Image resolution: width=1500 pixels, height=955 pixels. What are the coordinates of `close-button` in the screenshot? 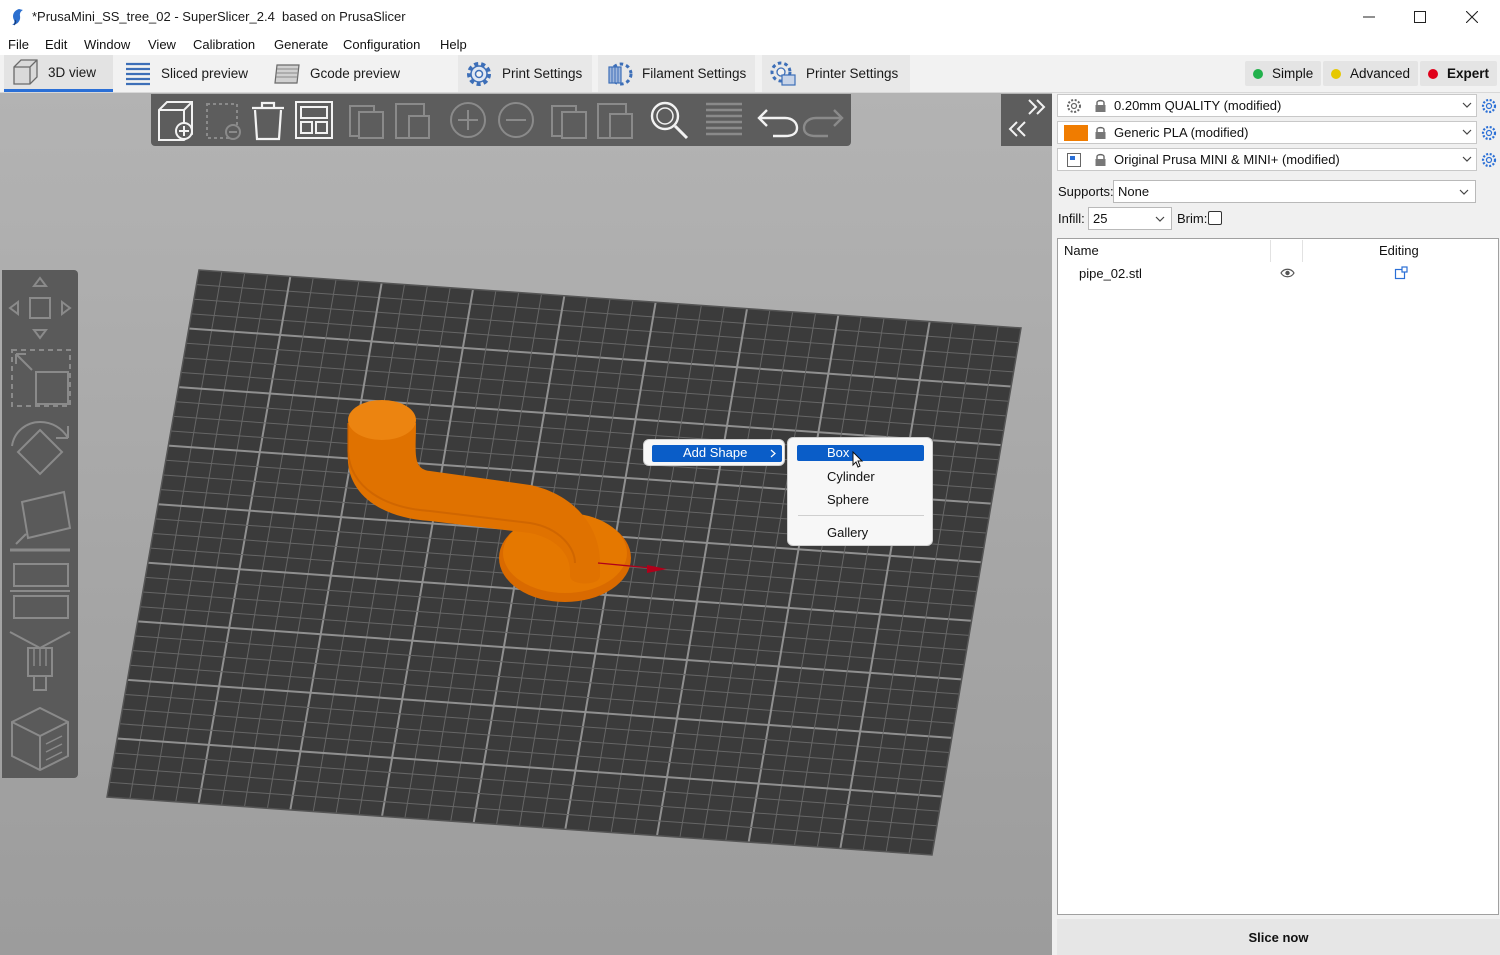 It's located at (1472, 17).